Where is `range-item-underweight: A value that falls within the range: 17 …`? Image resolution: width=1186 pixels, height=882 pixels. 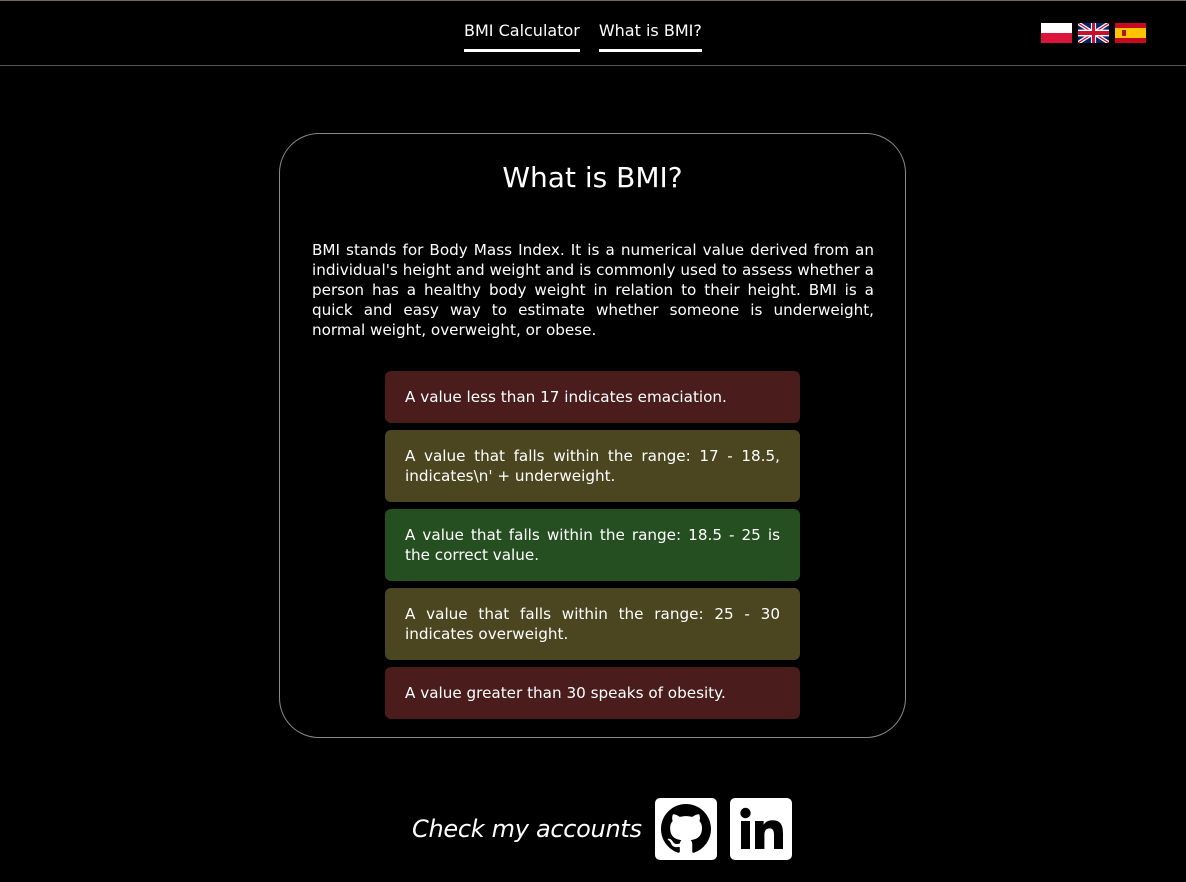 range-item-underweight: A value that falls within the range: 17 … is located at coordinates (592, 466).